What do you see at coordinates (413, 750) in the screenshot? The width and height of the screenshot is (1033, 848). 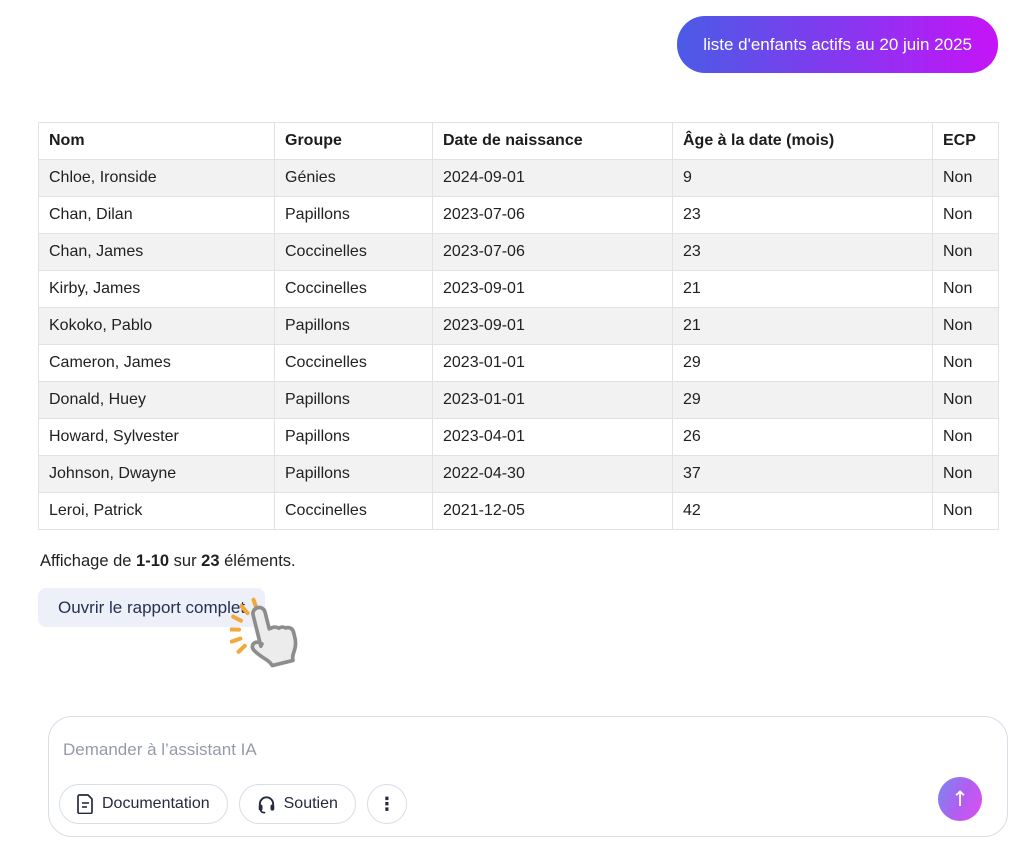 I see `assistant-input` at bounding box center [413, 750].